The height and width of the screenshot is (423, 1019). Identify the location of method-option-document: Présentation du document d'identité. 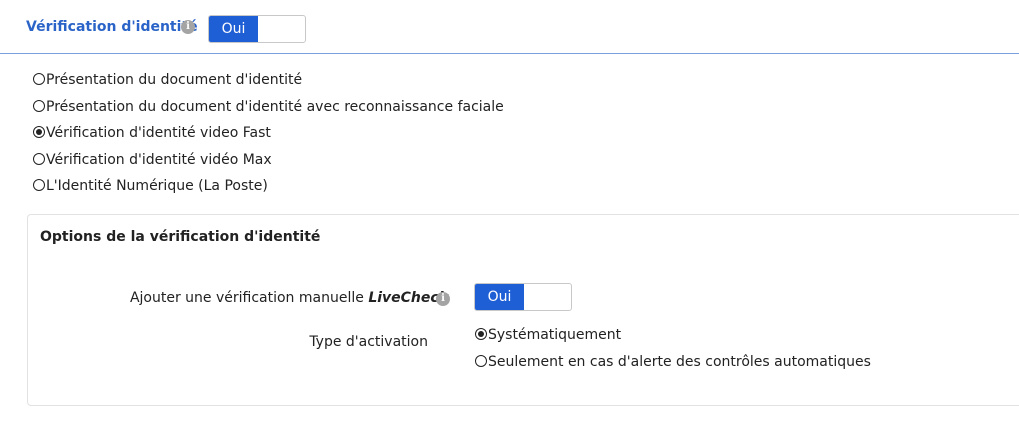
(268, 85).